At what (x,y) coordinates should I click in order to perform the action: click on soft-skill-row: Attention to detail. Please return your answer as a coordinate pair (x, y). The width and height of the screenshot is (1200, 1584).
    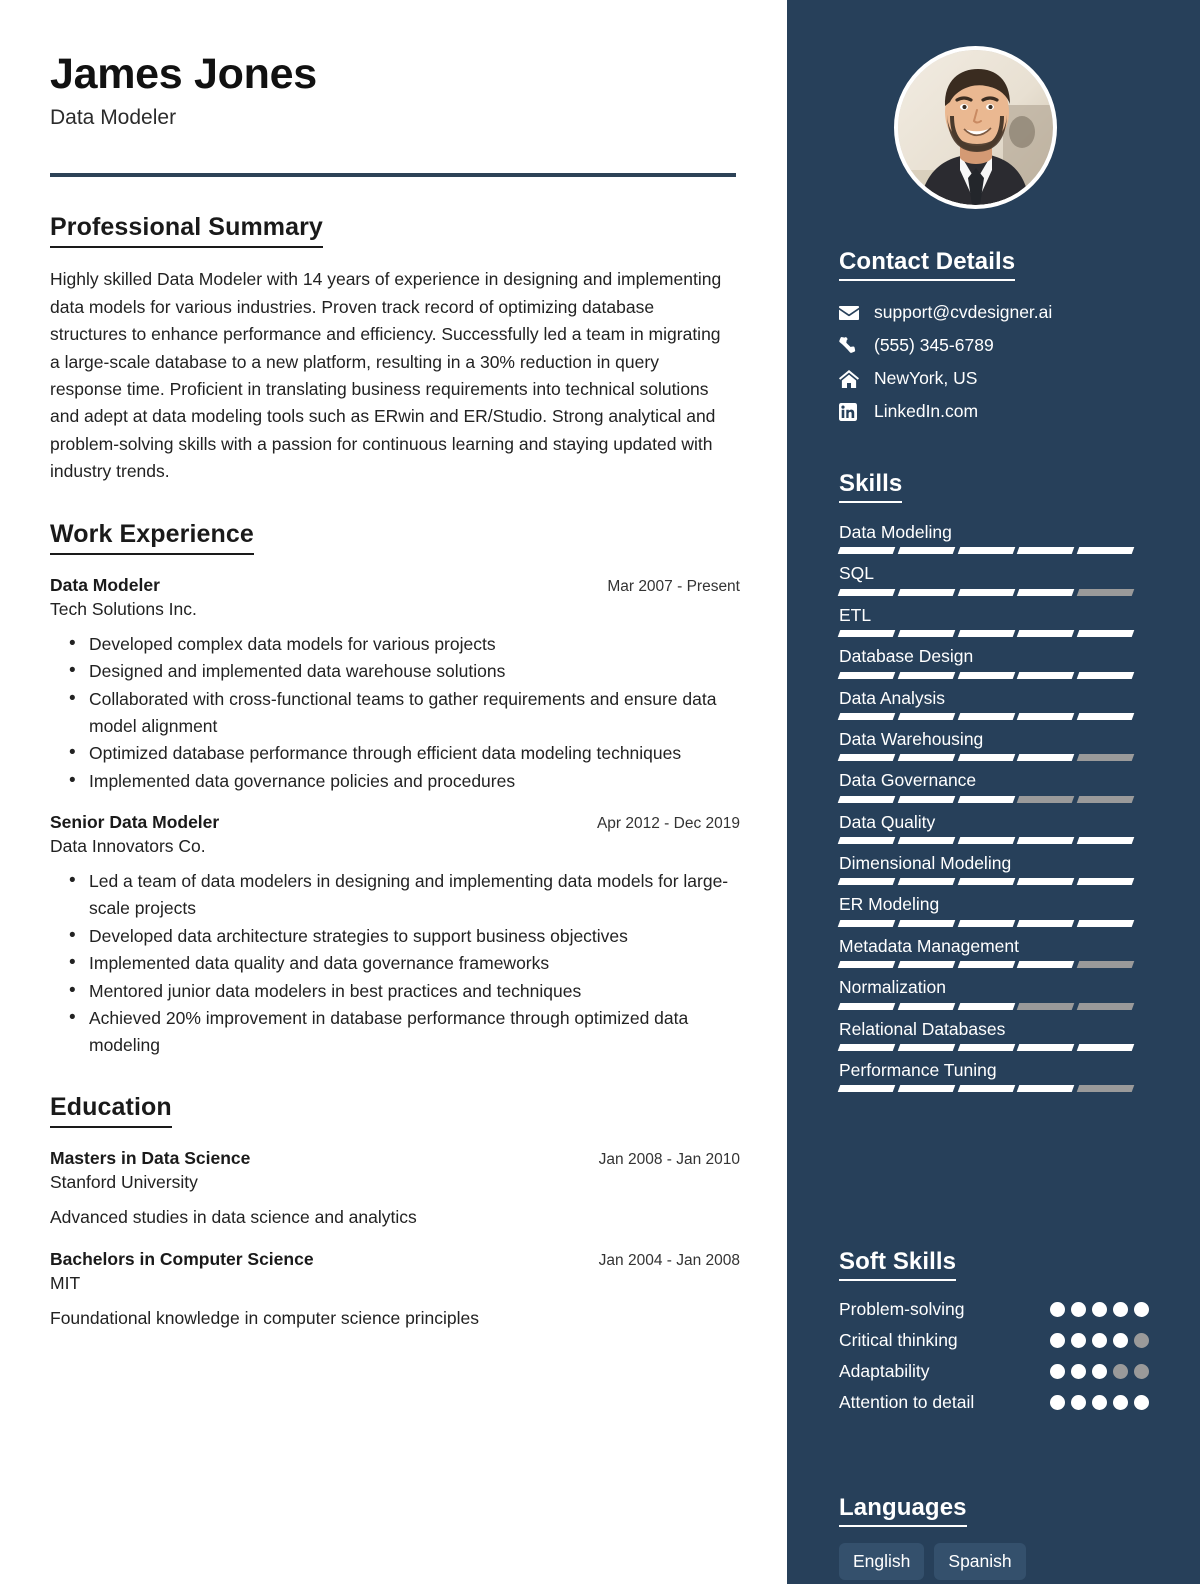
    Looking at the image, I should click on (994, 1402).